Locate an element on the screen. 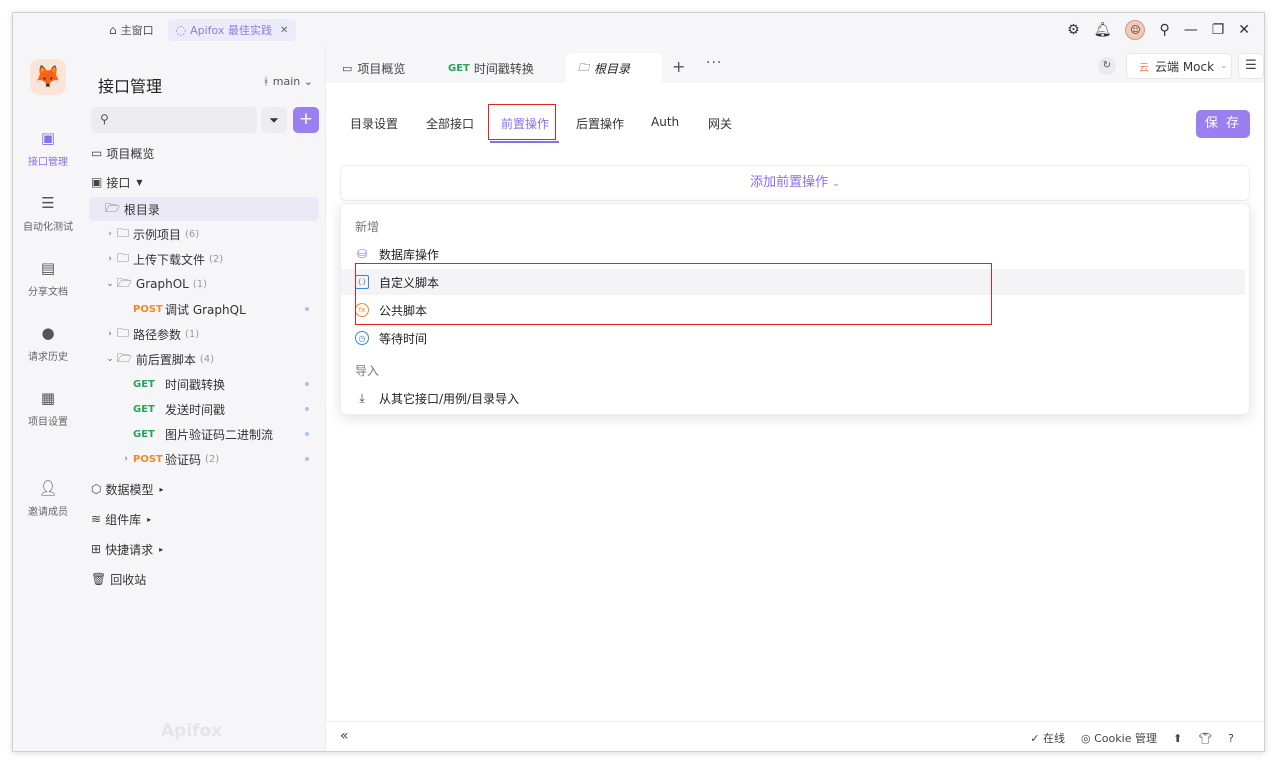  tree-item-label: 项目概览 is located at coordinates (130, 153).